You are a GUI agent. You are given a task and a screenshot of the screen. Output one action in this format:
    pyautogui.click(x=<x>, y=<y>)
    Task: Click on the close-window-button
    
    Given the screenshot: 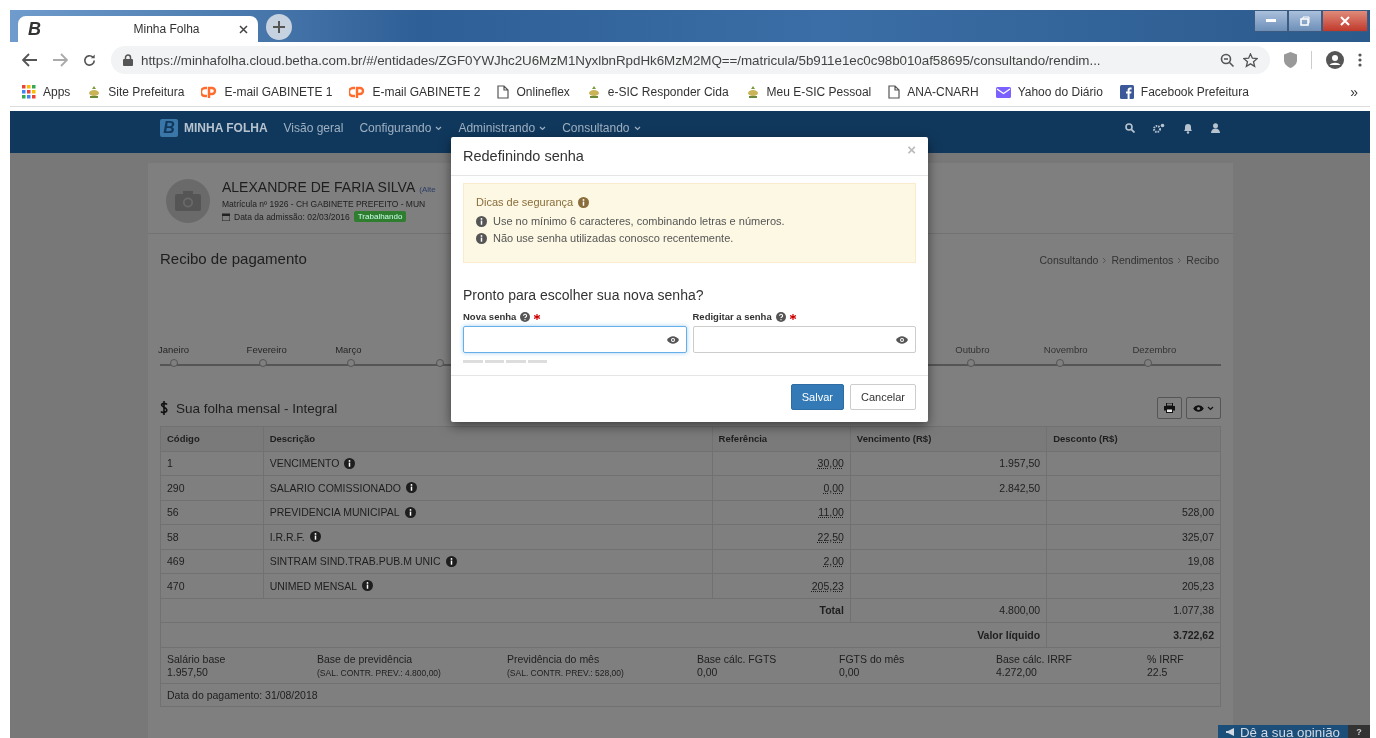 What is the action you would take?
    pyautogui.click(x=1345, y=21)
    